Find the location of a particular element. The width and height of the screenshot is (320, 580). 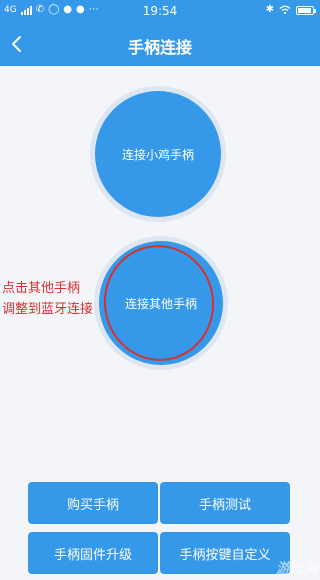

custom-keys-button: 手柄按键自定义 is located at coordinates (225, 553).